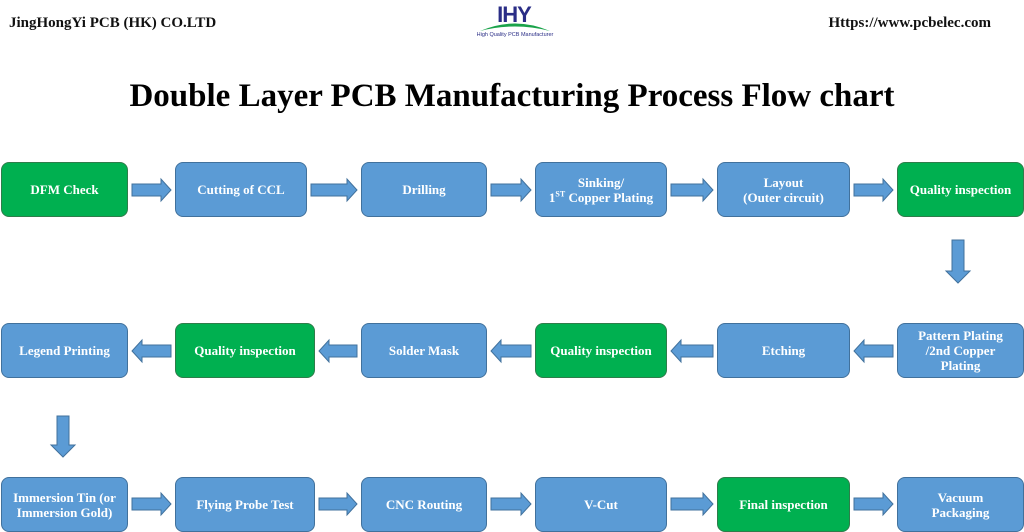  I want to click on step-pattern-plating: Pattern Plating /2nd Copper Plating, so click(960, 350).